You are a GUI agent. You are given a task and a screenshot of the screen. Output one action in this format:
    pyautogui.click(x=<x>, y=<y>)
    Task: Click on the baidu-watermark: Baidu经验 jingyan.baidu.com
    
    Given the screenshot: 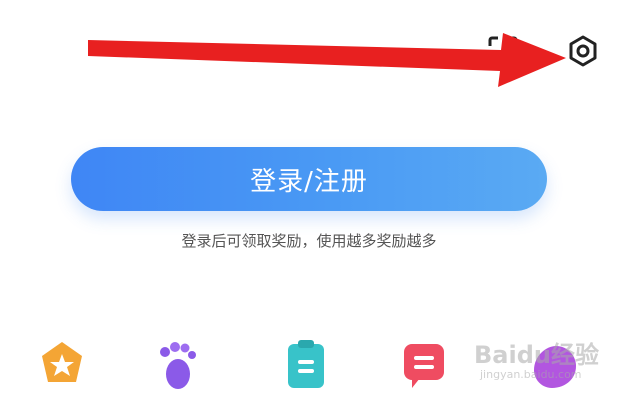 What is the action you would take?
    pyautogui.click(x=539, y=362)
    